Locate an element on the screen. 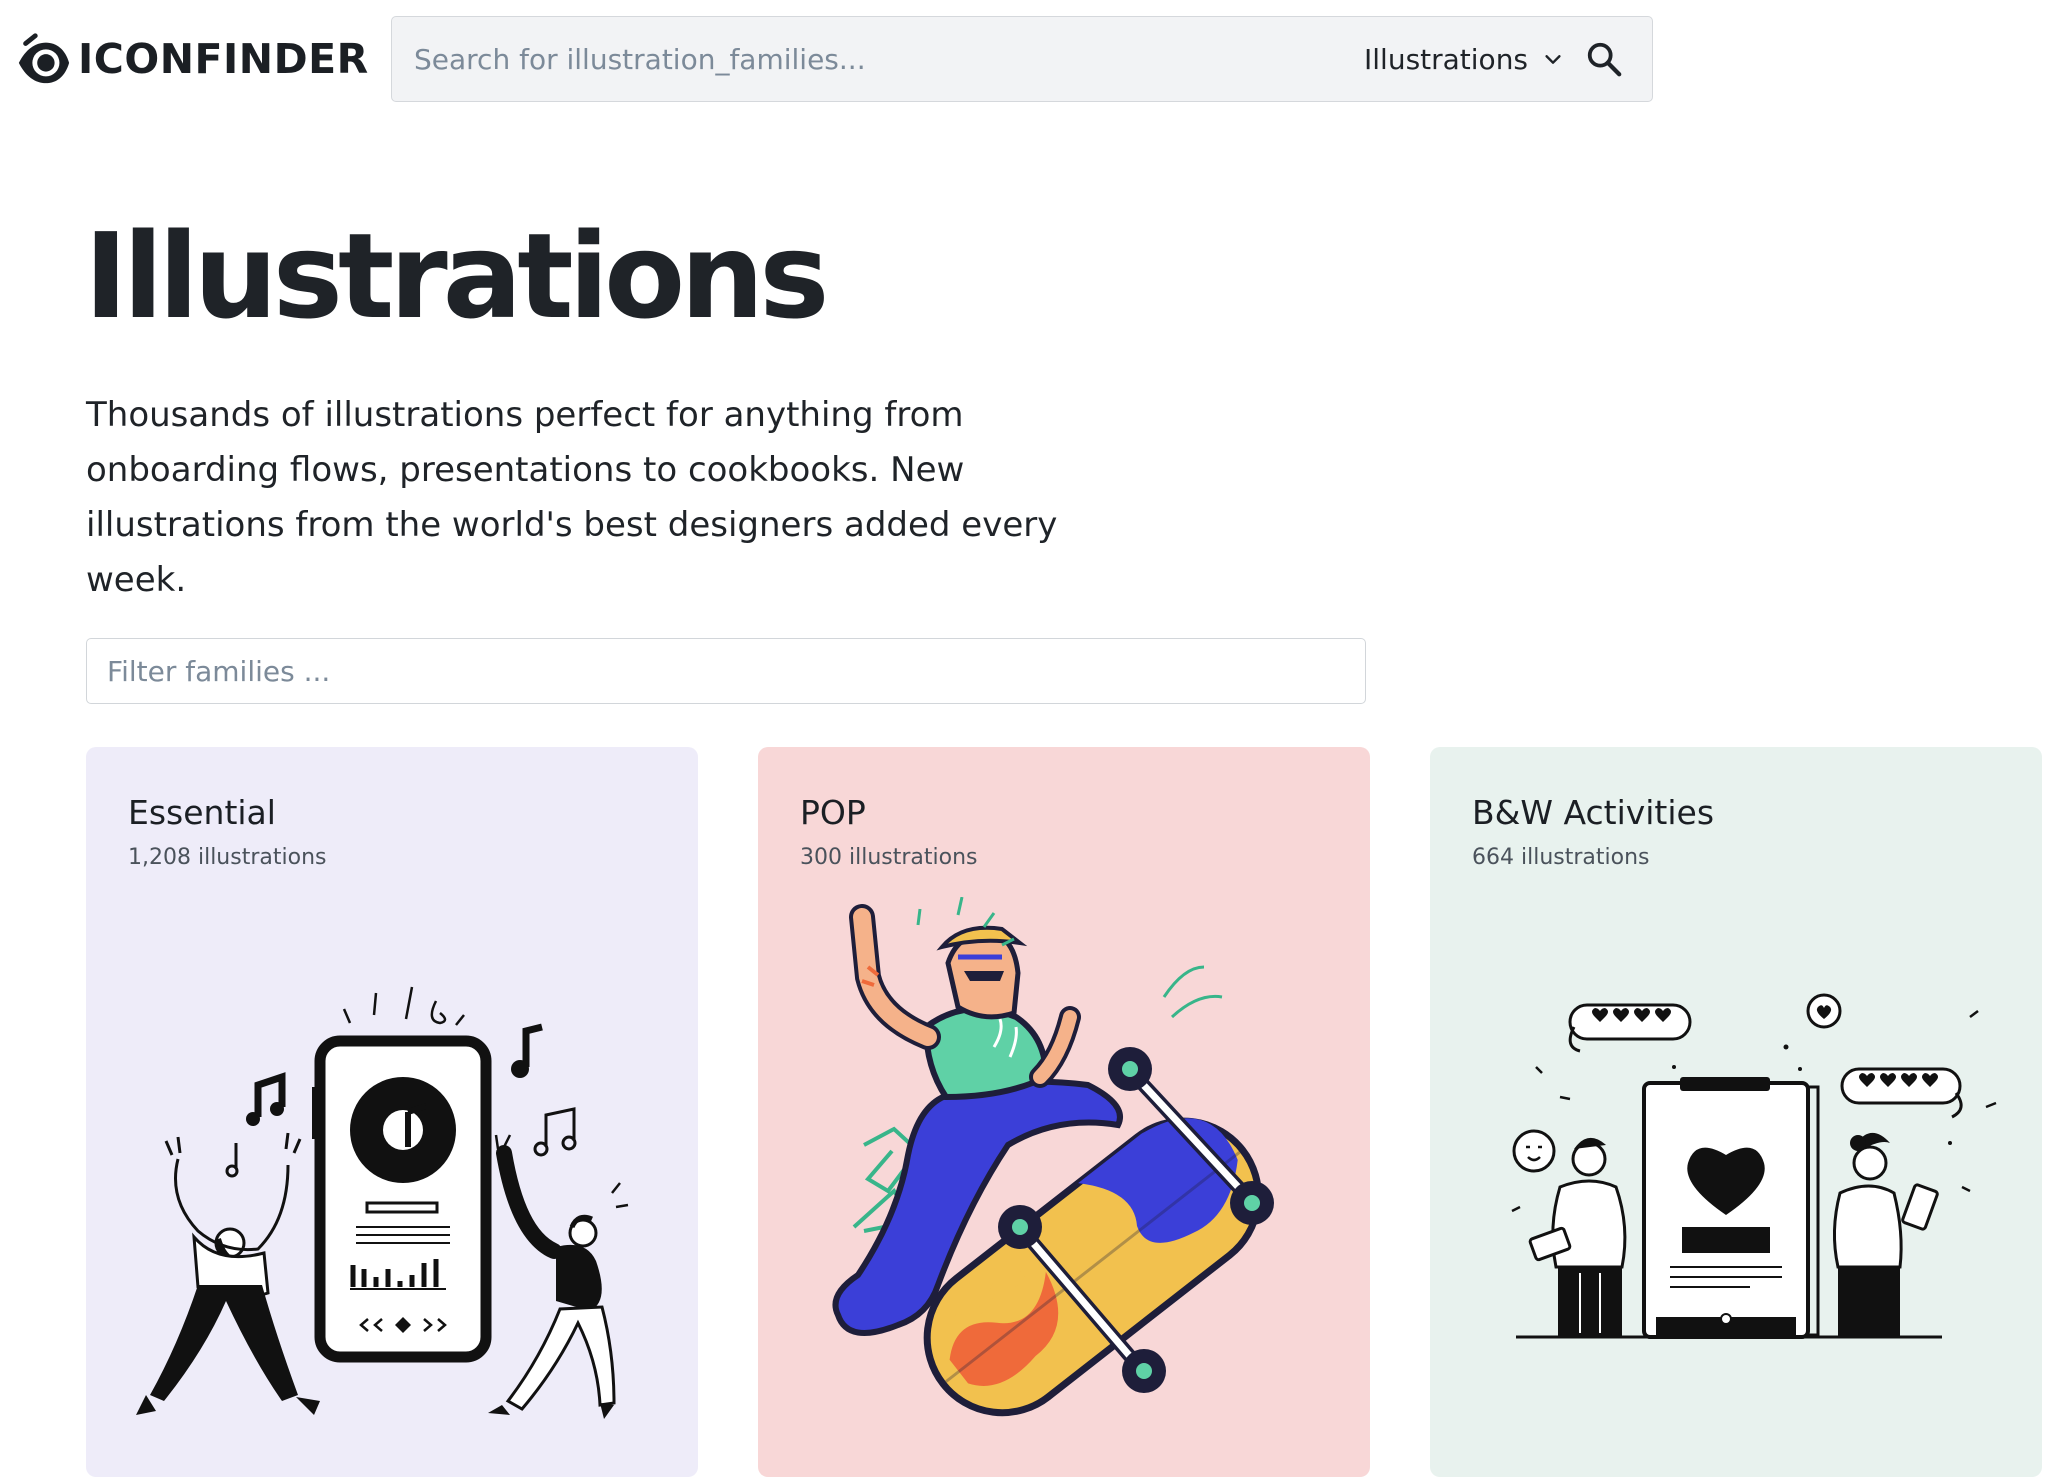  family-title: POP is located at coordinates (833, 812).